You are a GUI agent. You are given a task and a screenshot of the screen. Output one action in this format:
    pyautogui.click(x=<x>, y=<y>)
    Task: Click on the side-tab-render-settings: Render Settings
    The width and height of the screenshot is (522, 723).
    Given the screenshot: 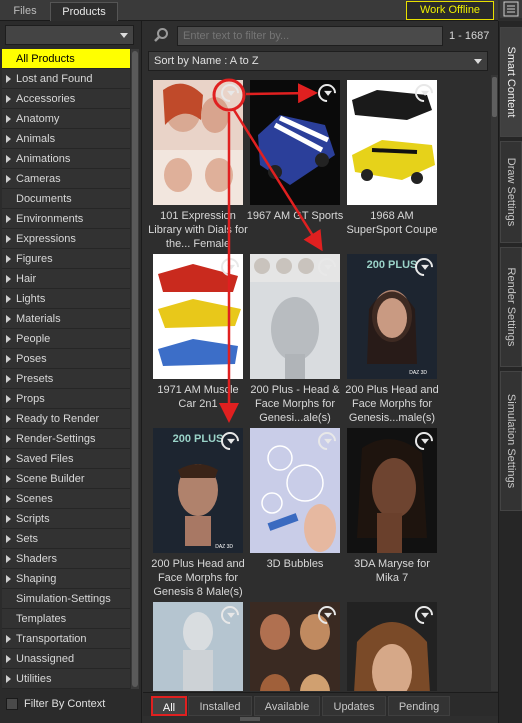 What is the action you would take?
    pyautogui.click(x=511, y=307)
    